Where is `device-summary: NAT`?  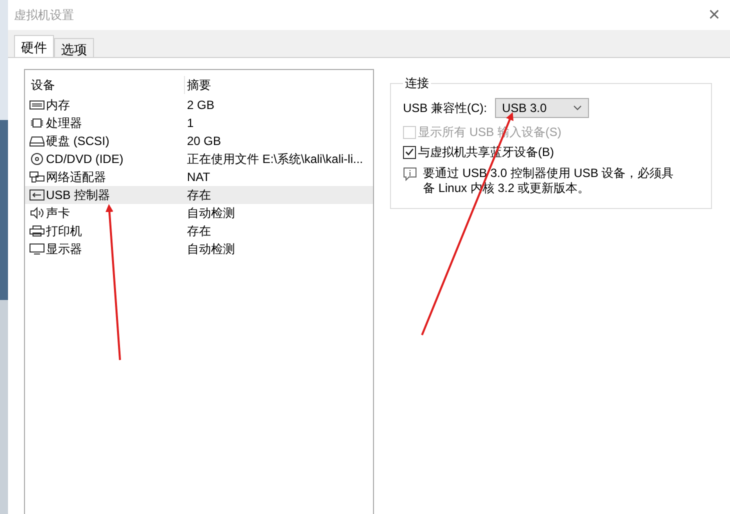 device-summary: NAT is located at coordinates (199, 177).